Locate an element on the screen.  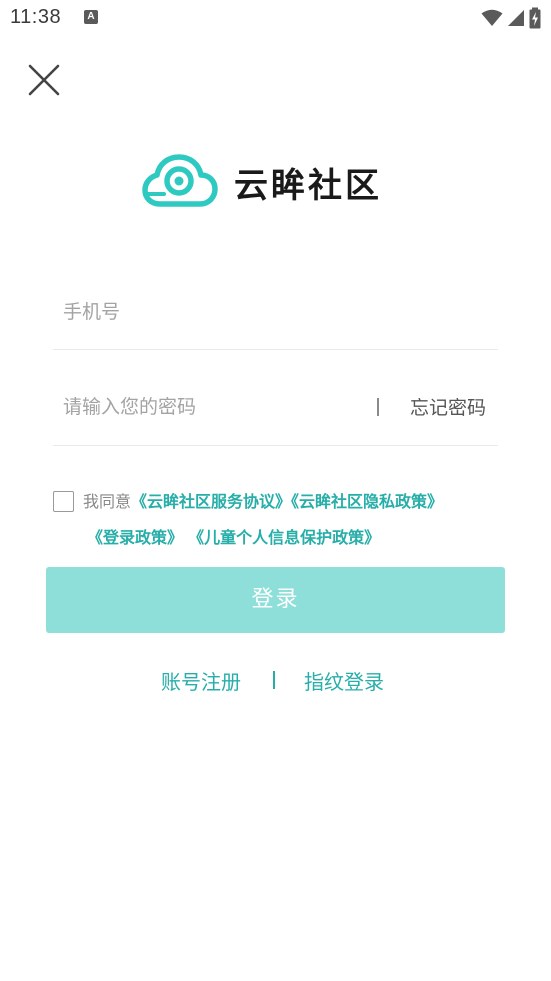
phone-input is located at coordinates (273, 312).